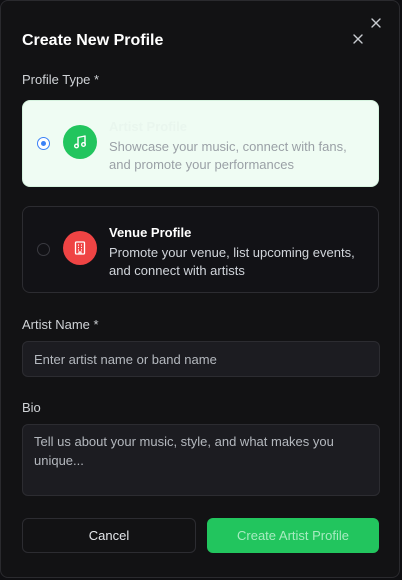  What do you see at coordinates (43, 249) in the screenshot?
I see `venue-profile-radio` at bounding box center [43, 249].